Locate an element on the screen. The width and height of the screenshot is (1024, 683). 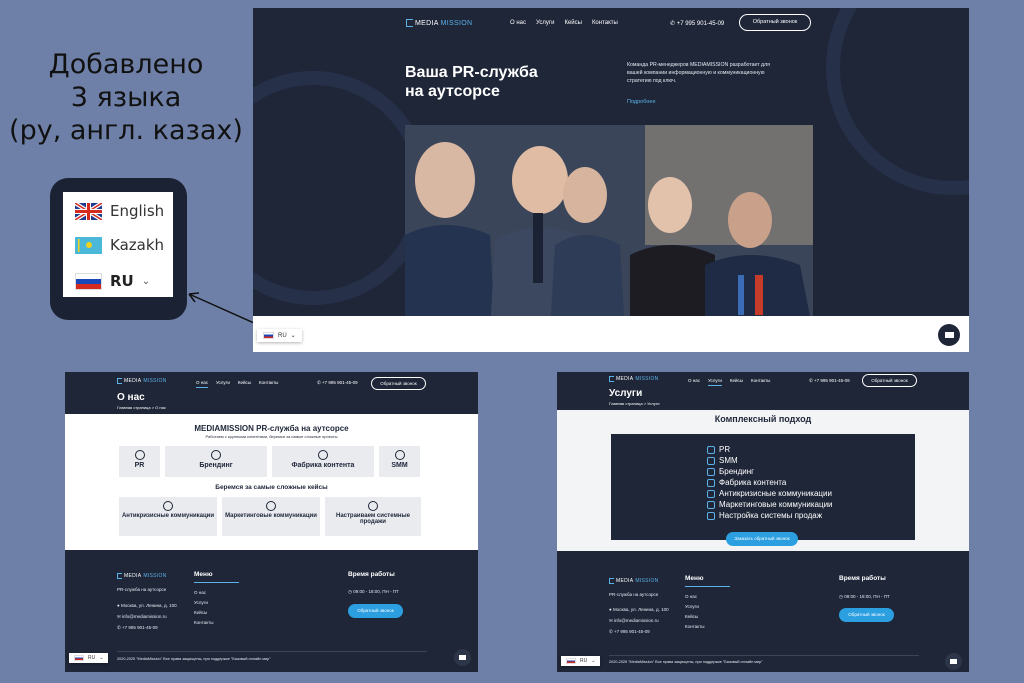
breadcrumb: Главная страница > О нас is located at coordinates (141, 407).